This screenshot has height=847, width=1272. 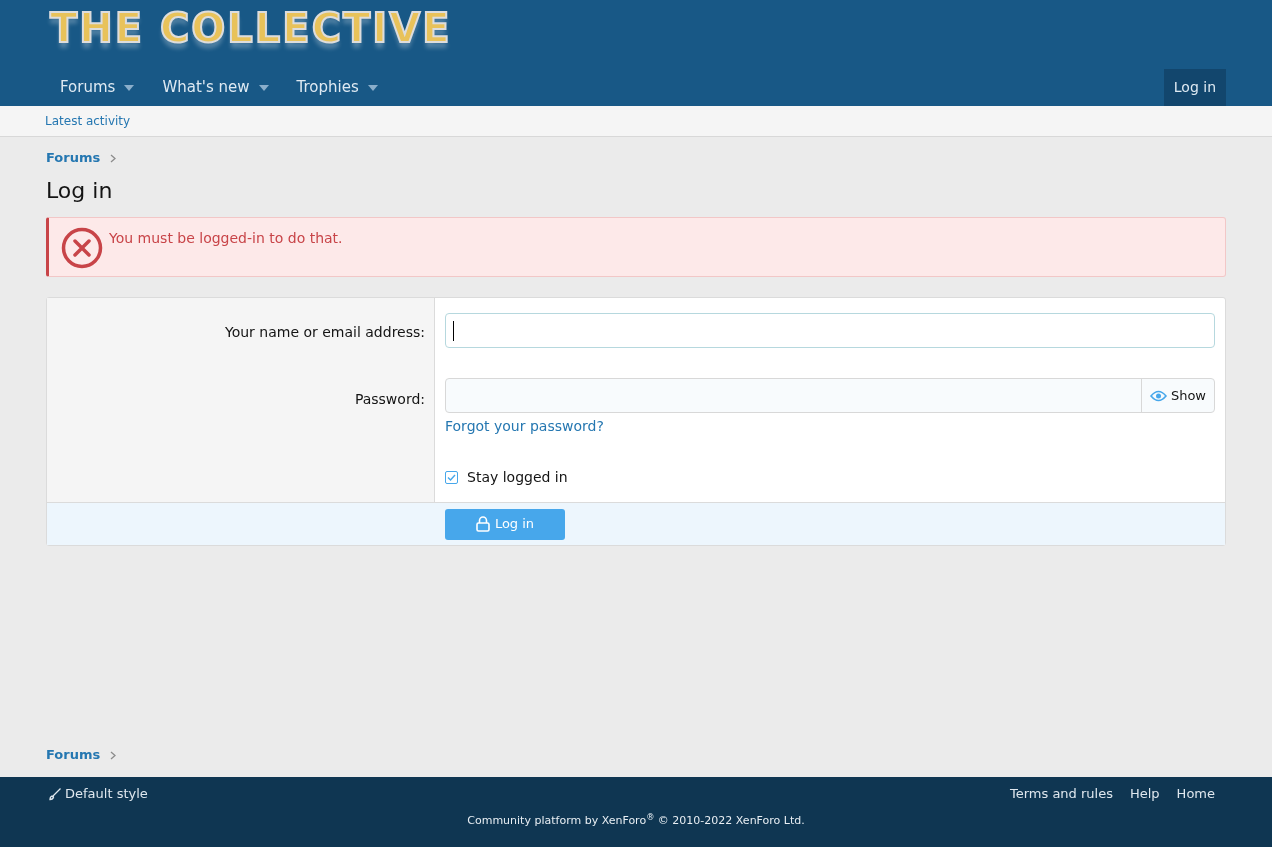 What do you see at coordinates (1144, 793) in the screenshot?
I see `footer-link: Help` at bounding box center [1144, 793].